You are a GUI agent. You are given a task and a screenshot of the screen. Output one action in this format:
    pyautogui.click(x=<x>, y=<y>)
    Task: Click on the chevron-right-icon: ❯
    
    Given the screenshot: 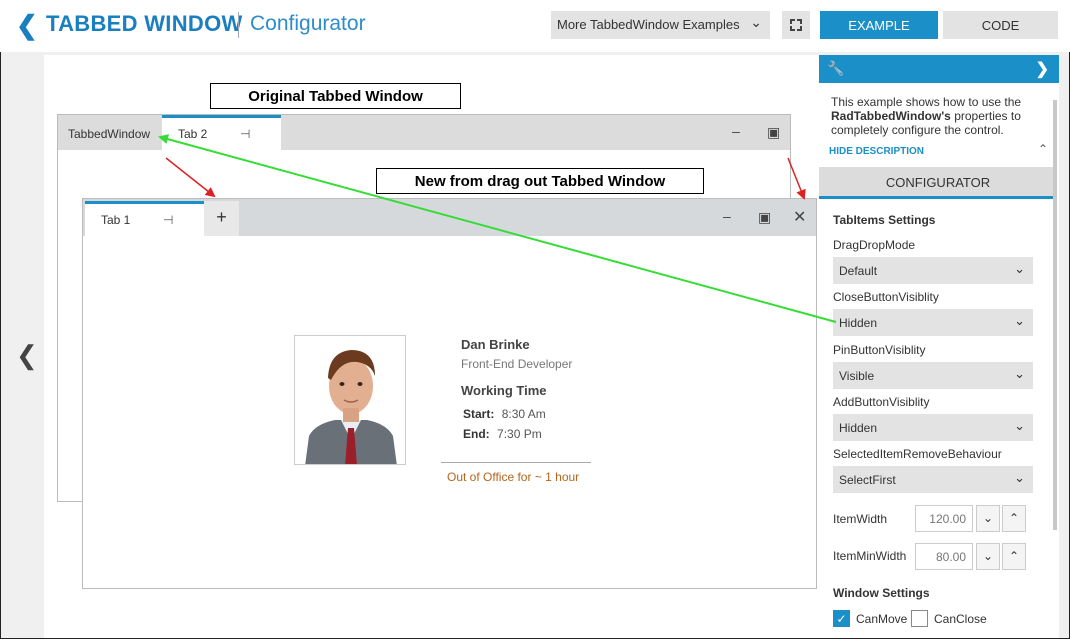 What is the action you would take?
    pyautogui.click(x=1042, y=69)
    